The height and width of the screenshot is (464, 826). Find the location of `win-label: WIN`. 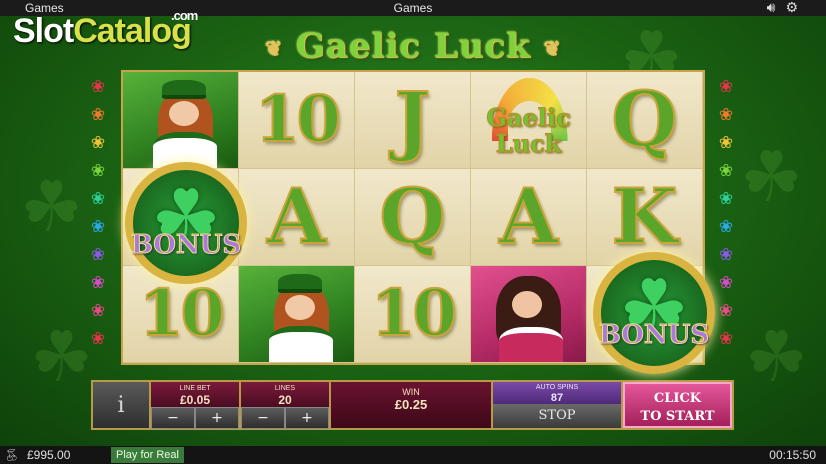

win-label: WIN is located at coordinates (411, 392).